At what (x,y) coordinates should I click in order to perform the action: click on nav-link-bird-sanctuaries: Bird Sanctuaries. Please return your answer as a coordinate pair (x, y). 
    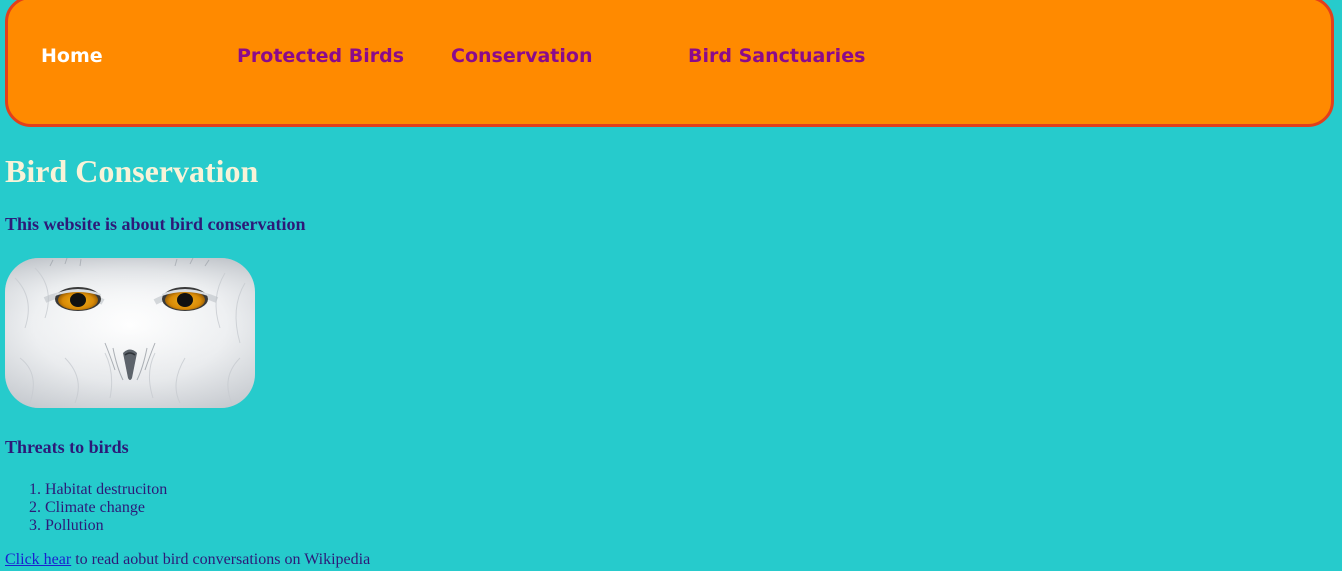
    Looking at the image, I should click on (776, 56).